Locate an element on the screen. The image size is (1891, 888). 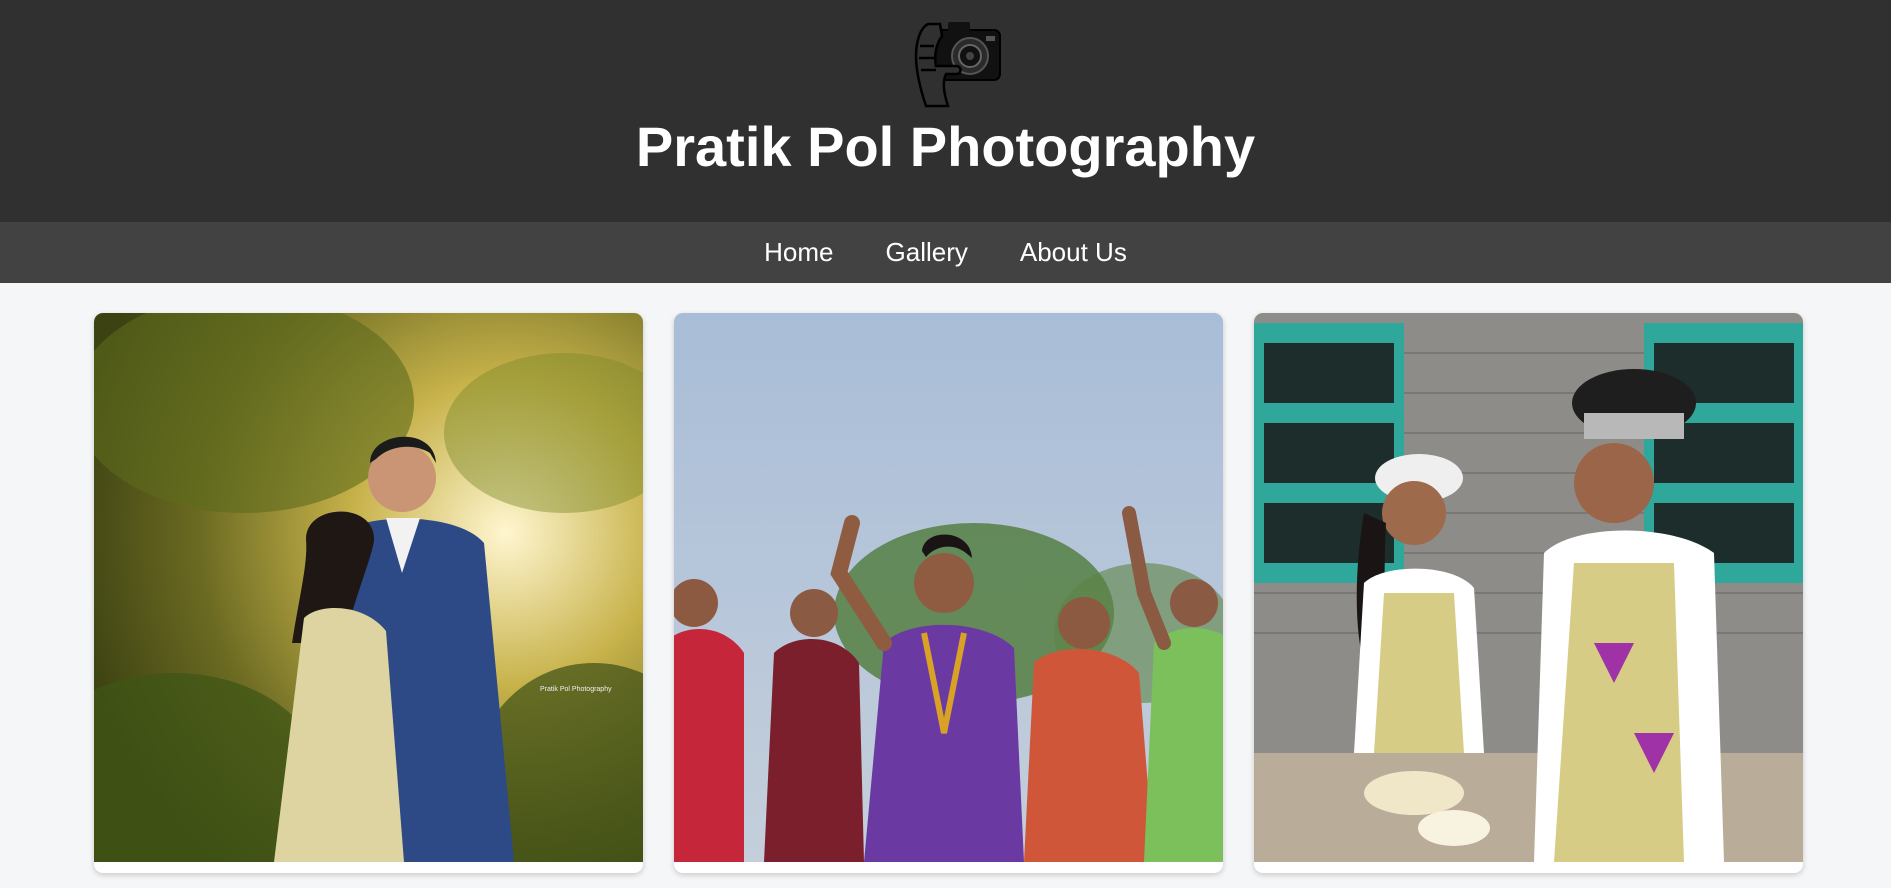
main-nav: Home Gallery About Us is located at coordinates (945, 252).